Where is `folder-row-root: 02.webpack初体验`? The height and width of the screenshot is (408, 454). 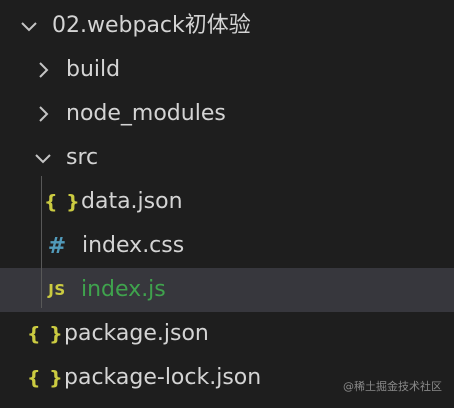 folder-row-root: 02.webpack初体验 is located at coordinates (227, 26).